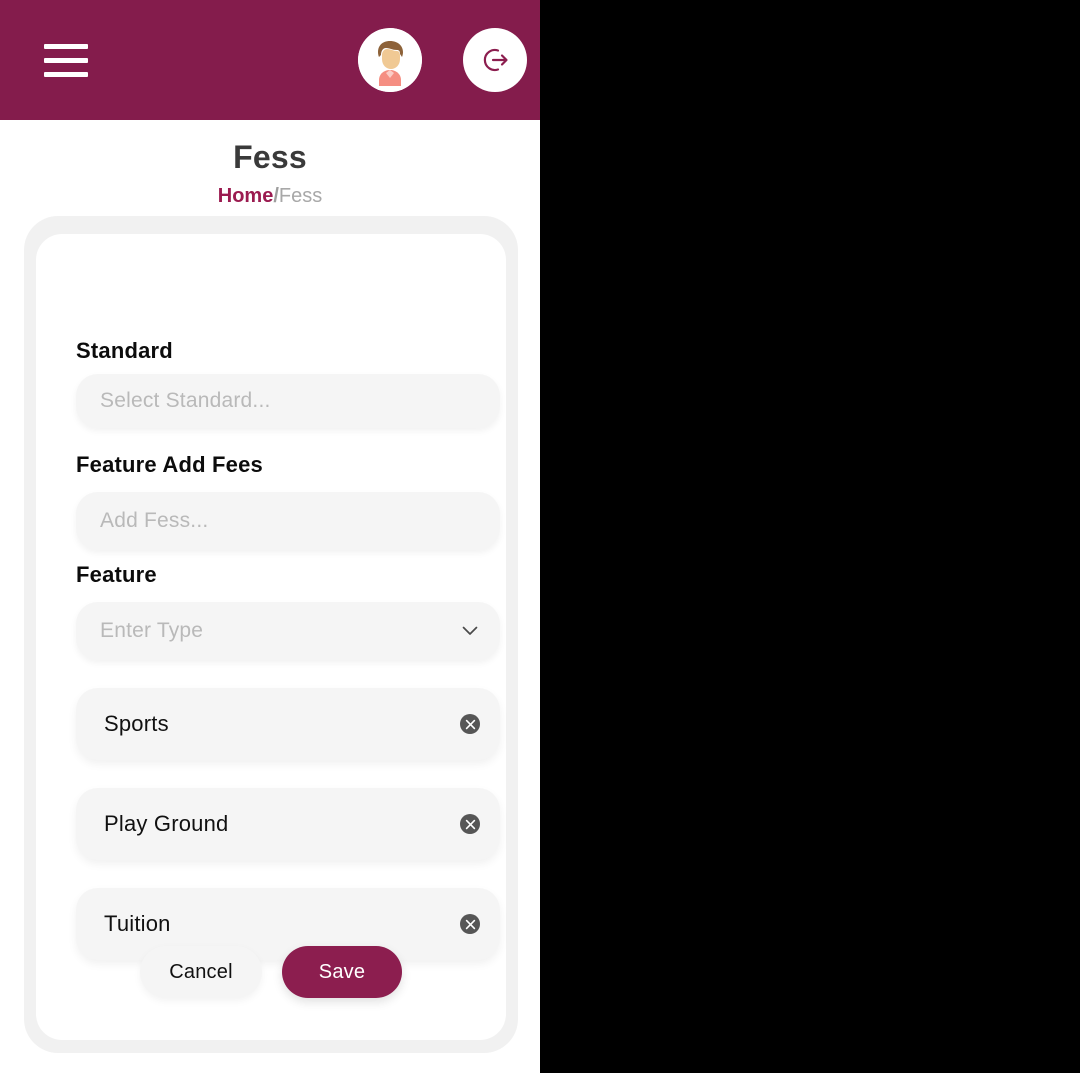 This screenshot has height=1073, width=1080. I want to click on logout-icon, so click(495, 60).